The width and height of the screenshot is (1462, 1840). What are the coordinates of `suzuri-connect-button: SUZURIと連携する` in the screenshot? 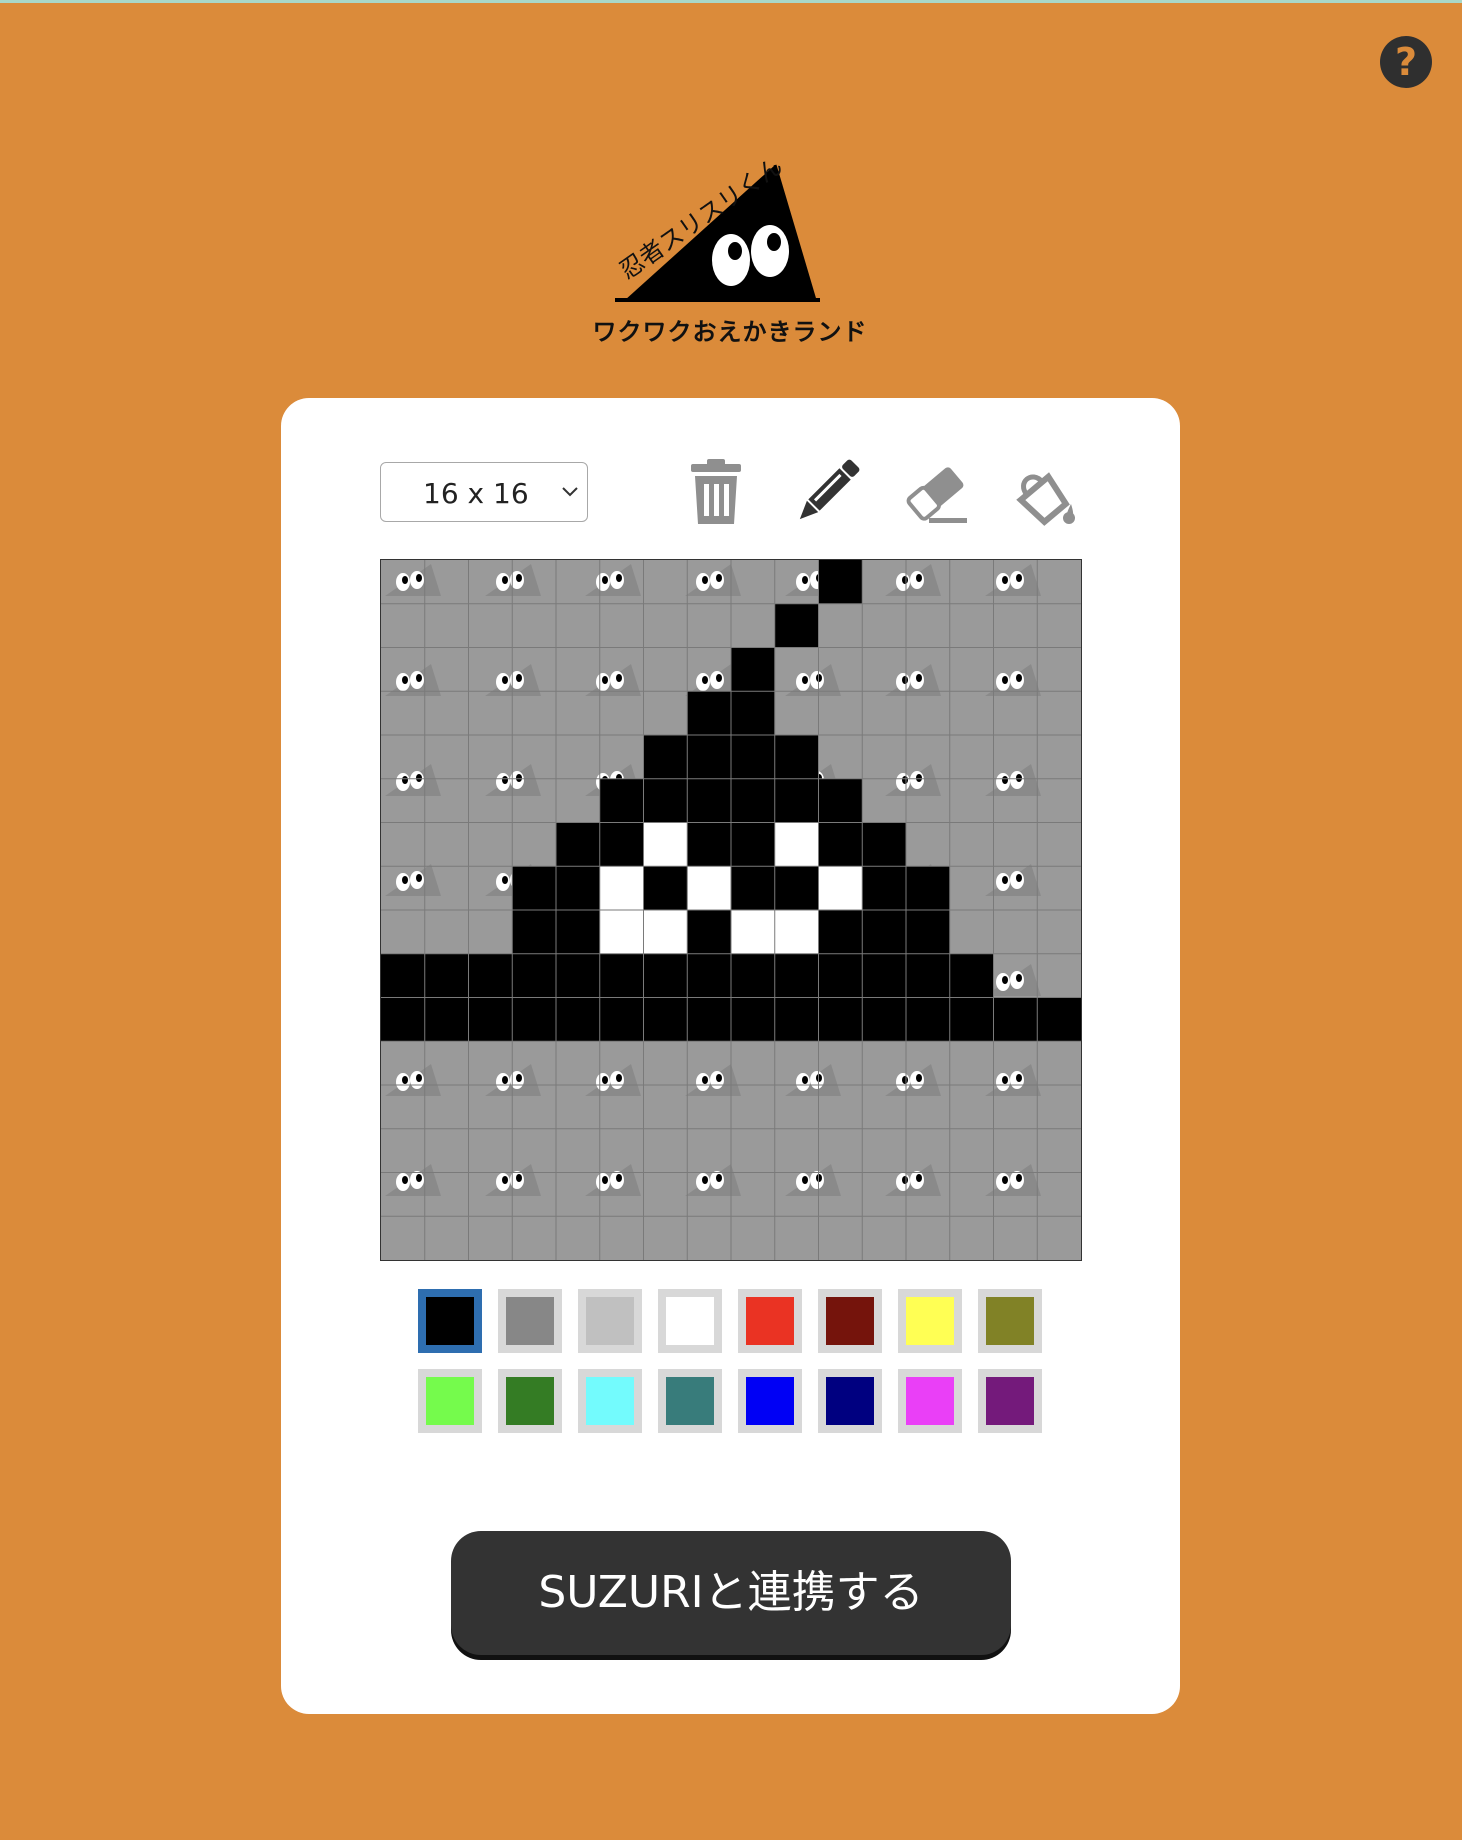 It's located at (731, 1593).